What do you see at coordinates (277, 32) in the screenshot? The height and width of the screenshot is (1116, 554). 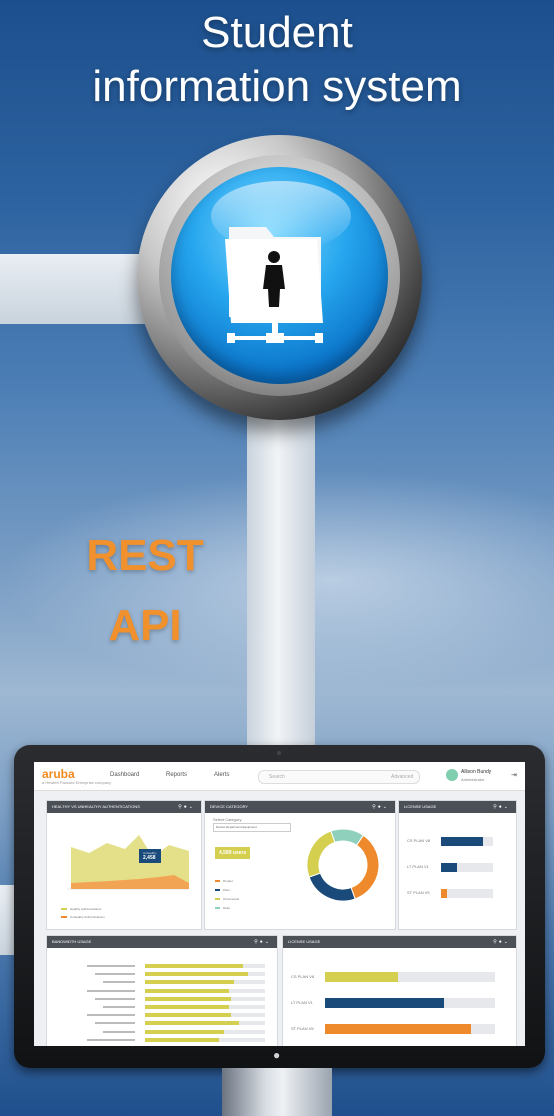 I see `title-line-1: Student` at bounding box center [277, 32].